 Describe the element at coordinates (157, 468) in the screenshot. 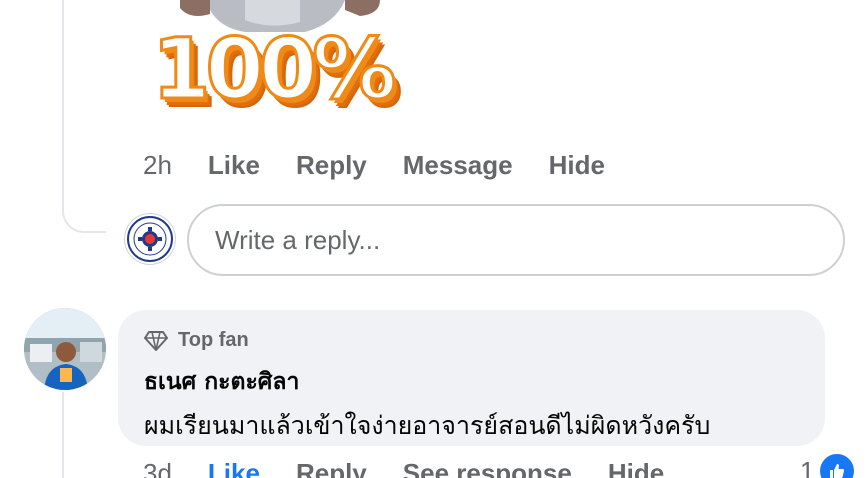

I see `timestamp: 3d` at that location.